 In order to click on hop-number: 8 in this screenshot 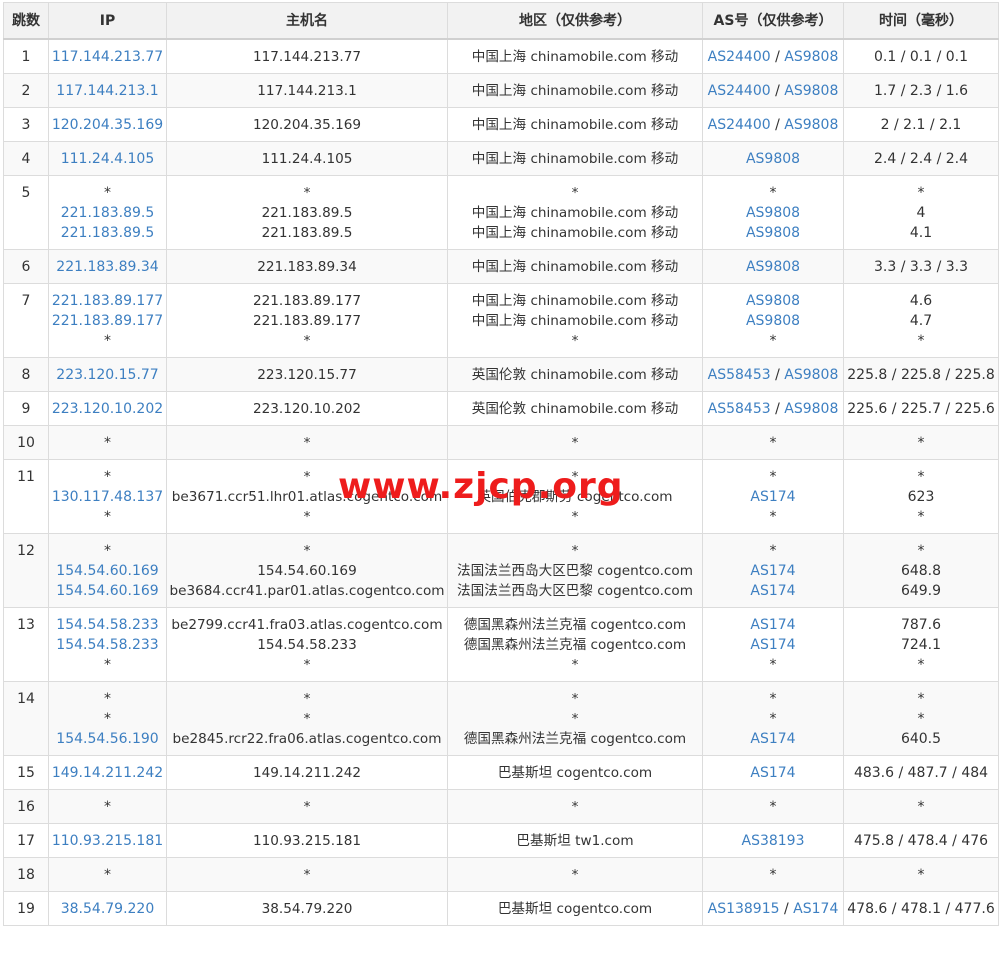, I will do `click(26, 374)`.